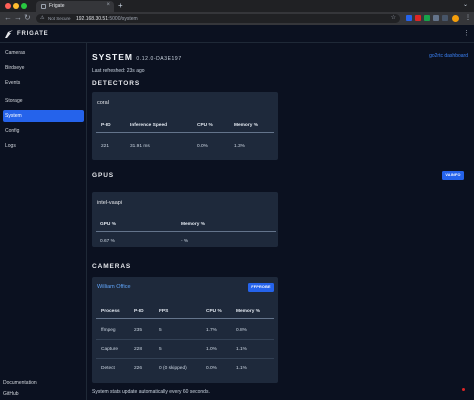  Describe the element at coordinates (15, 68) in the screenshot. I see `sidebar-item-label: Birdseye` at that location.